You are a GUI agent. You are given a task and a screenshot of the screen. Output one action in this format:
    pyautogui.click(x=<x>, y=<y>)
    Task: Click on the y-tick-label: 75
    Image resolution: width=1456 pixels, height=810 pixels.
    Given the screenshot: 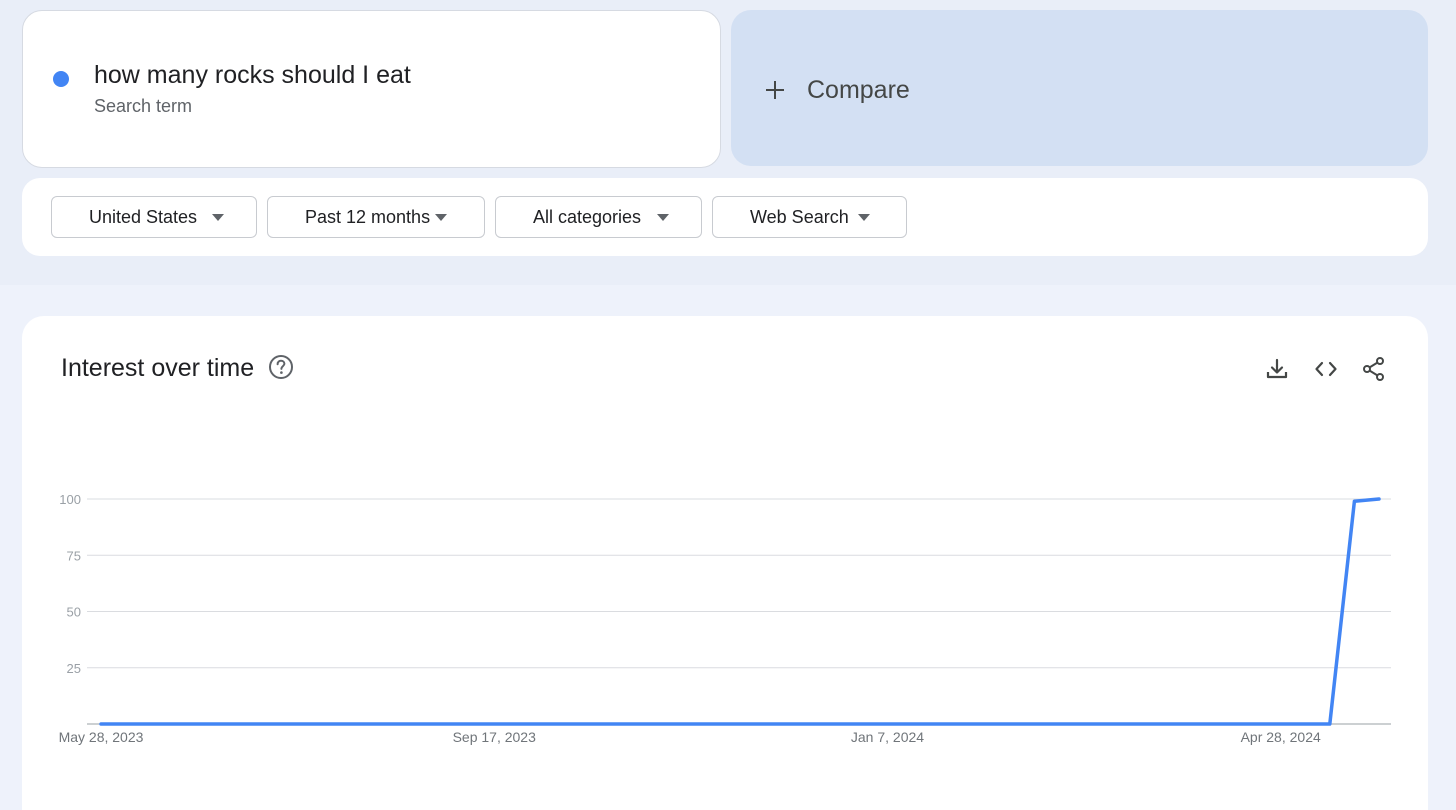 What is the action you would take?
    pyautogui.click(x=74, y=555)
    